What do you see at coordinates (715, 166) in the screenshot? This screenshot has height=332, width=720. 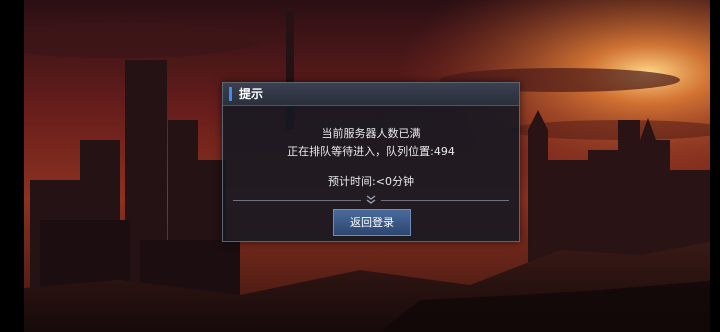 I see `screen-edge-right` at bounding box center [715, 166].